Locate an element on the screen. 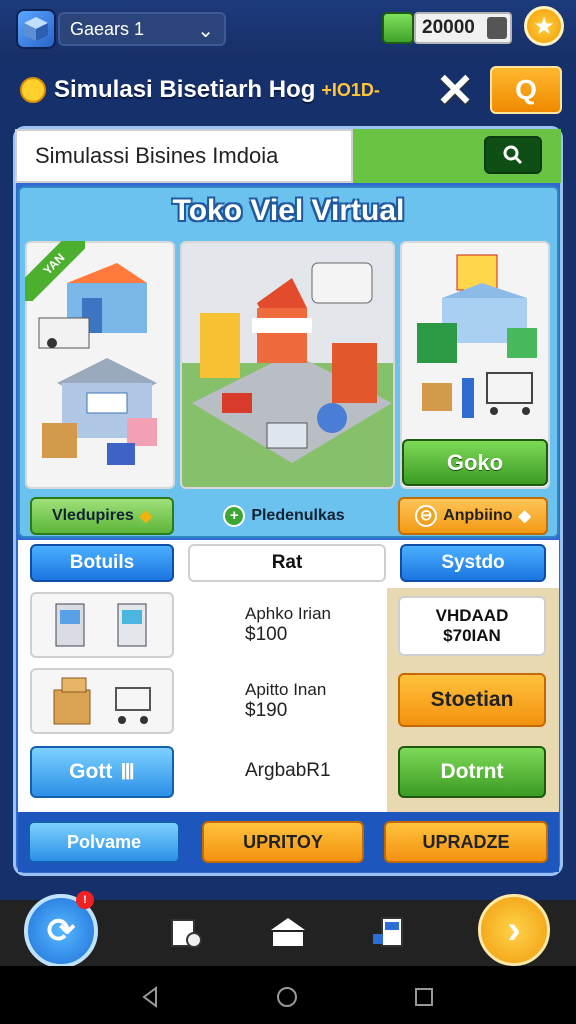 The width and height of the screenshot is (576, 1024). home-circle-icon is located at coordinates (287, 997).